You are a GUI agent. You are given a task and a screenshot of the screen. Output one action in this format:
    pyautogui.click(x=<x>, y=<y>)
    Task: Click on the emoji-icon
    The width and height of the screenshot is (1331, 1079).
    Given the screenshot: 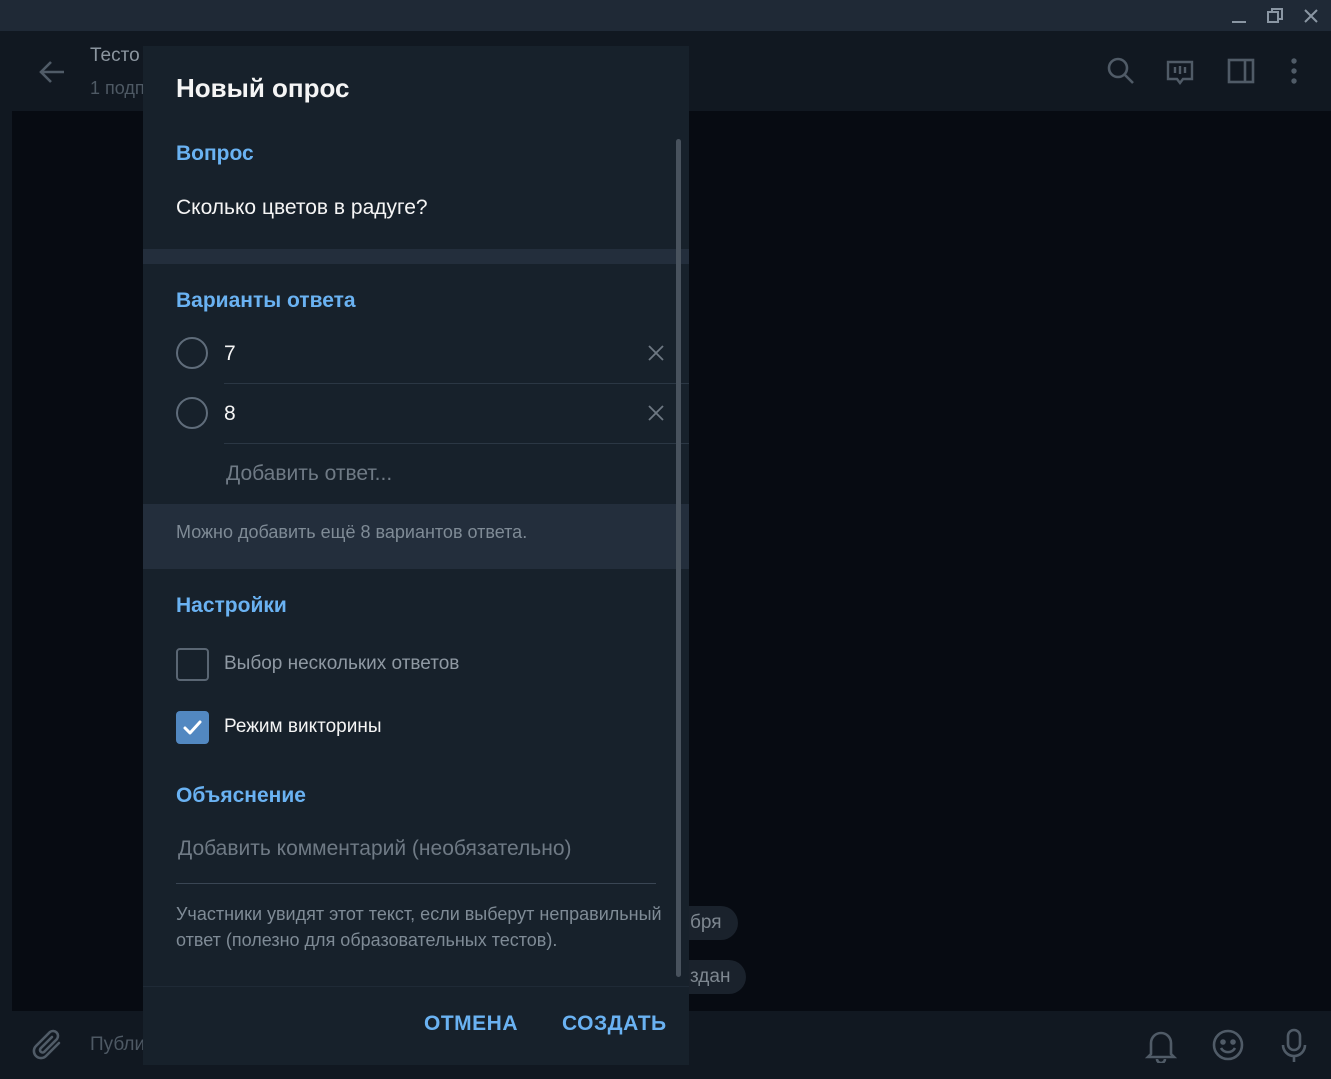 What is the action you would take?
    pyautogui.click(x=1228, y=1045)
    